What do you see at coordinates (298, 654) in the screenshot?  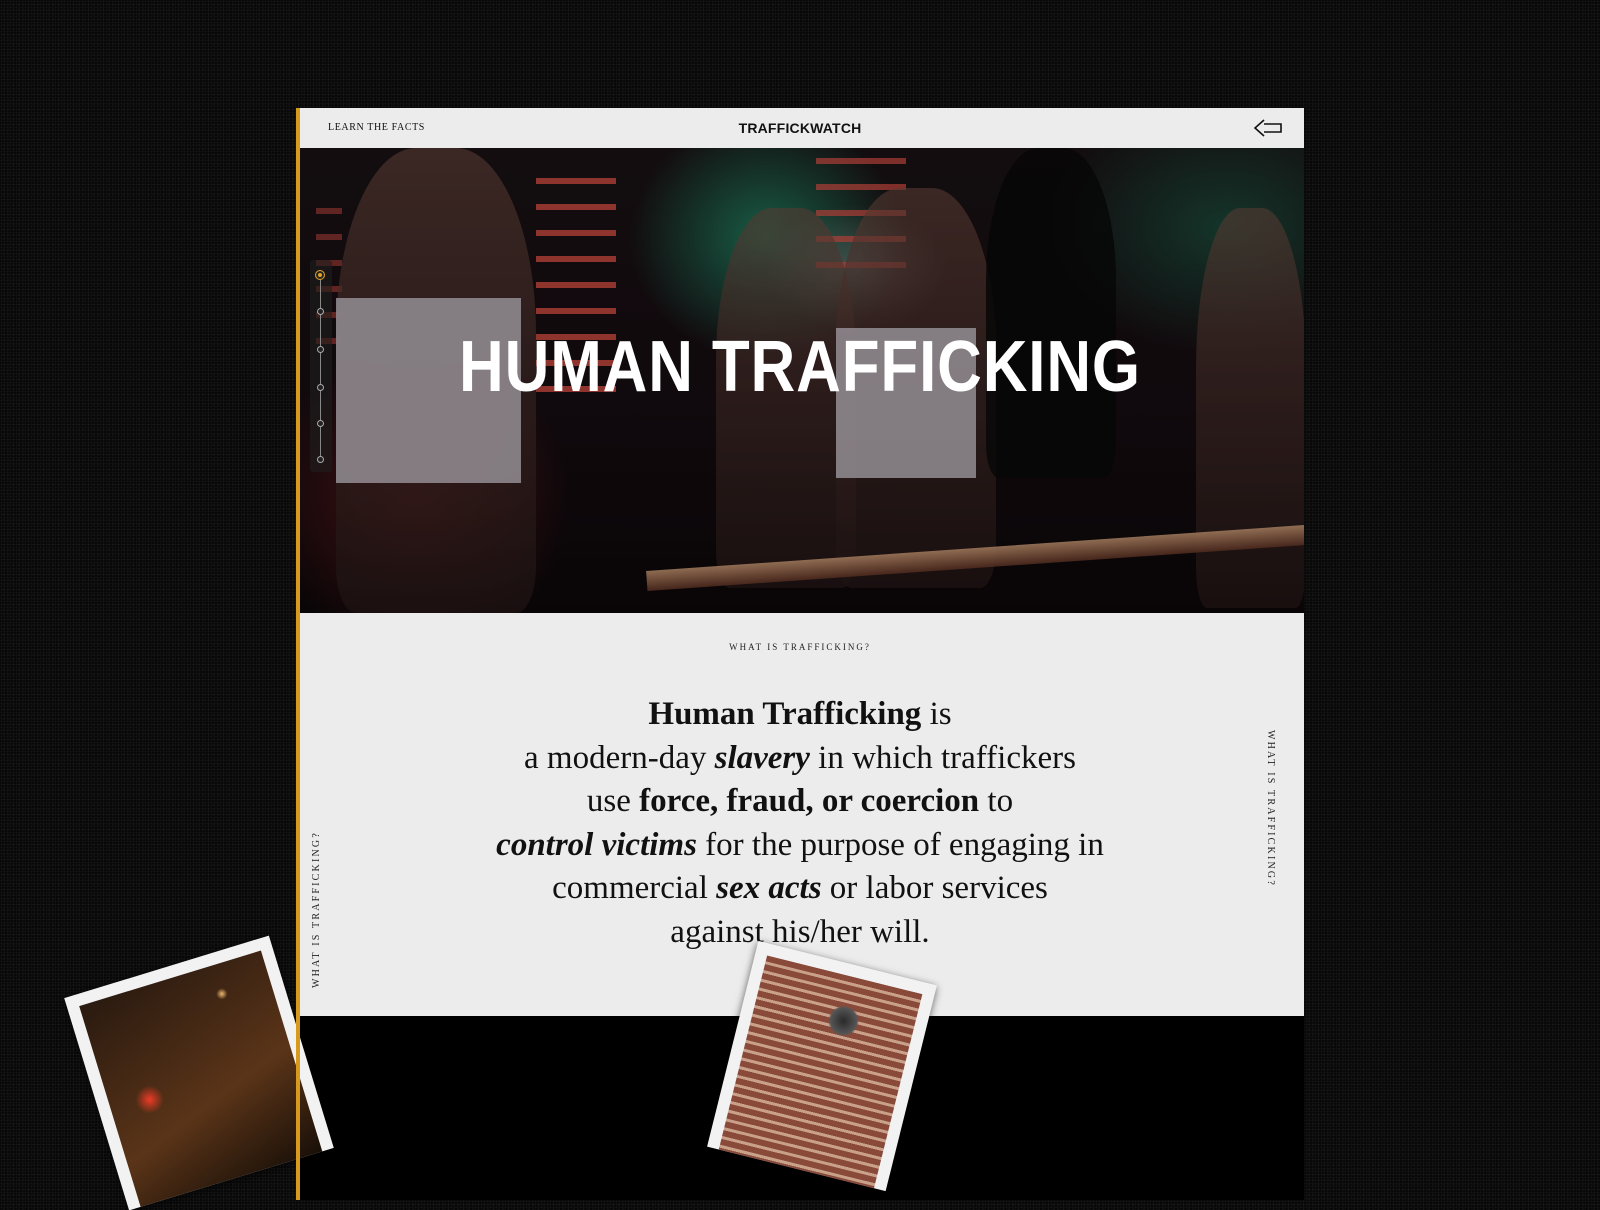 I see `accent-bar` at bounding box center [298, 654].